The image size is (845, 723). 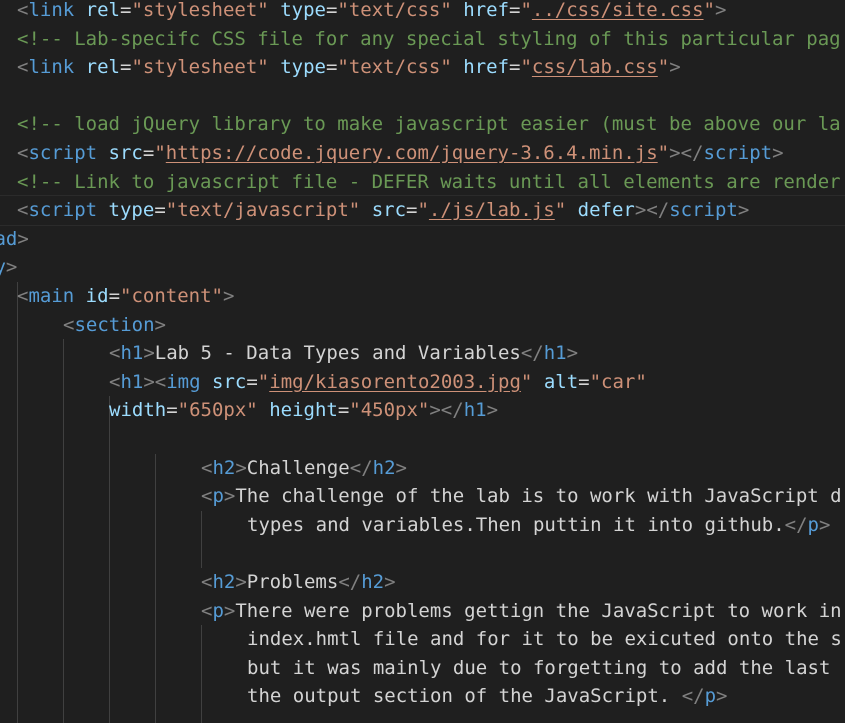 What do you see at coordinates (686, 153) in the screenshot?
I see `code-token-tag: ></` at bounding box center [686, 153].